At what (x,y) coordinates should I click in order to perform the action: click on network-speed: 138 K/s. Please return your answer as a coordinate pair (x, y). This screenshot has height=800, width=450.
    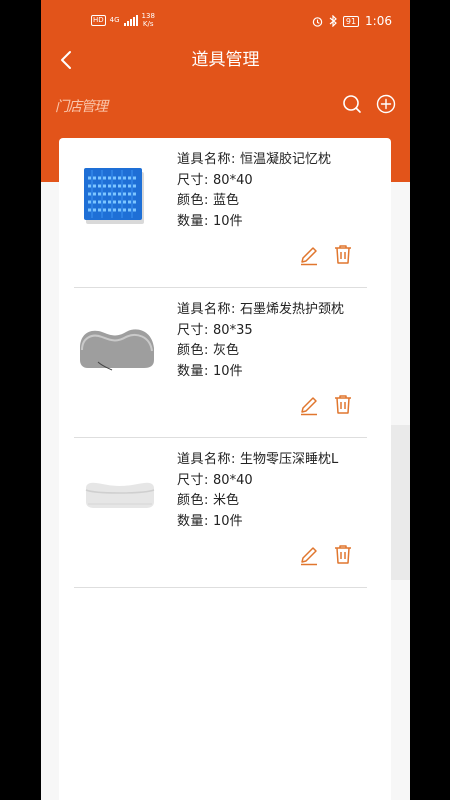
    Looking at the image, I should click on (148, 20).